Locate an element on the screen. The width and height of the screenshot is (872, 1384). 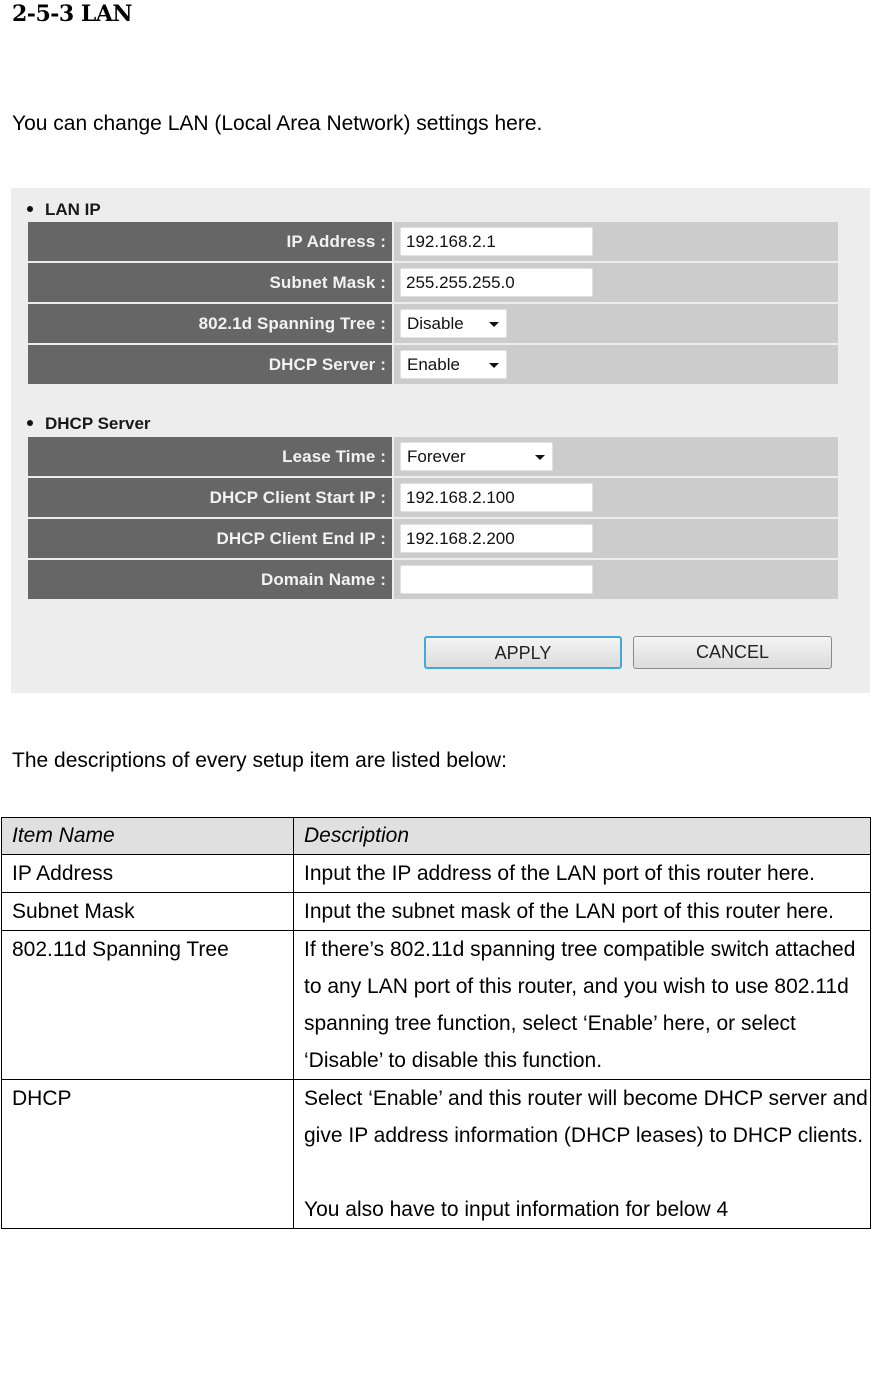
subnet-mask-label: Subnet Mask : is located at coordinates (210, 282).